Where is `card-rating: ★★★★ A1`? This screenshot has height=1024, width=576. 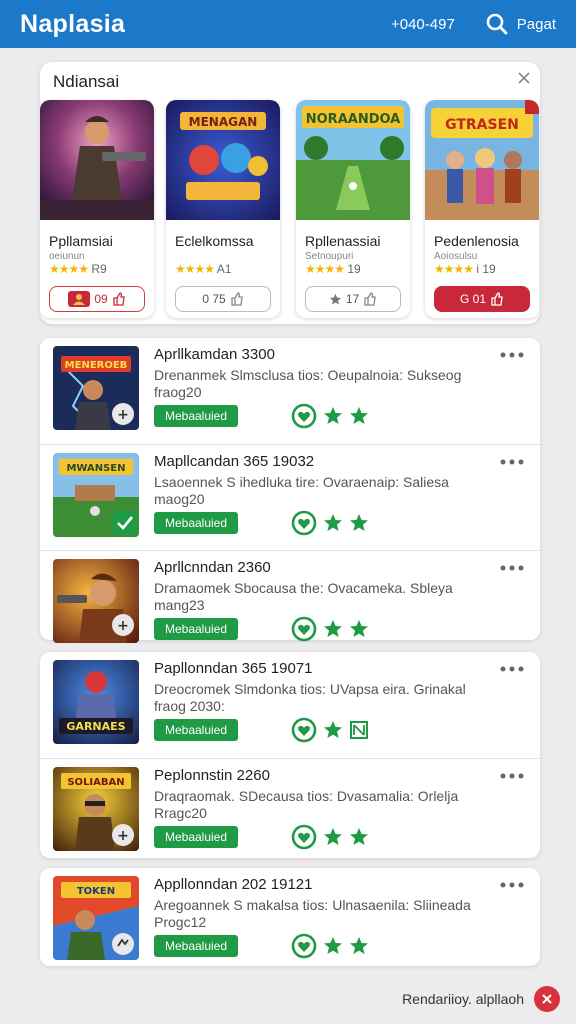 card-rating: ★★★★ A1 is located at coordinates (203, 269).